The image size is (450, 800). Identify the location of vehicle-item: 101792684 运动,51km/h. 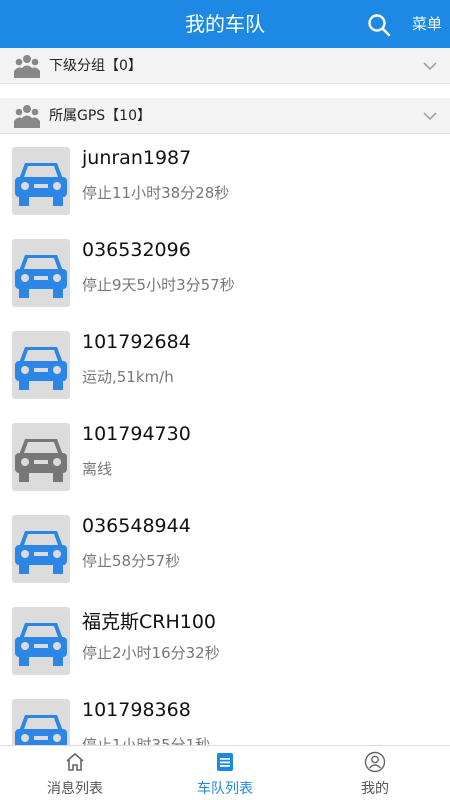
(225, 365).